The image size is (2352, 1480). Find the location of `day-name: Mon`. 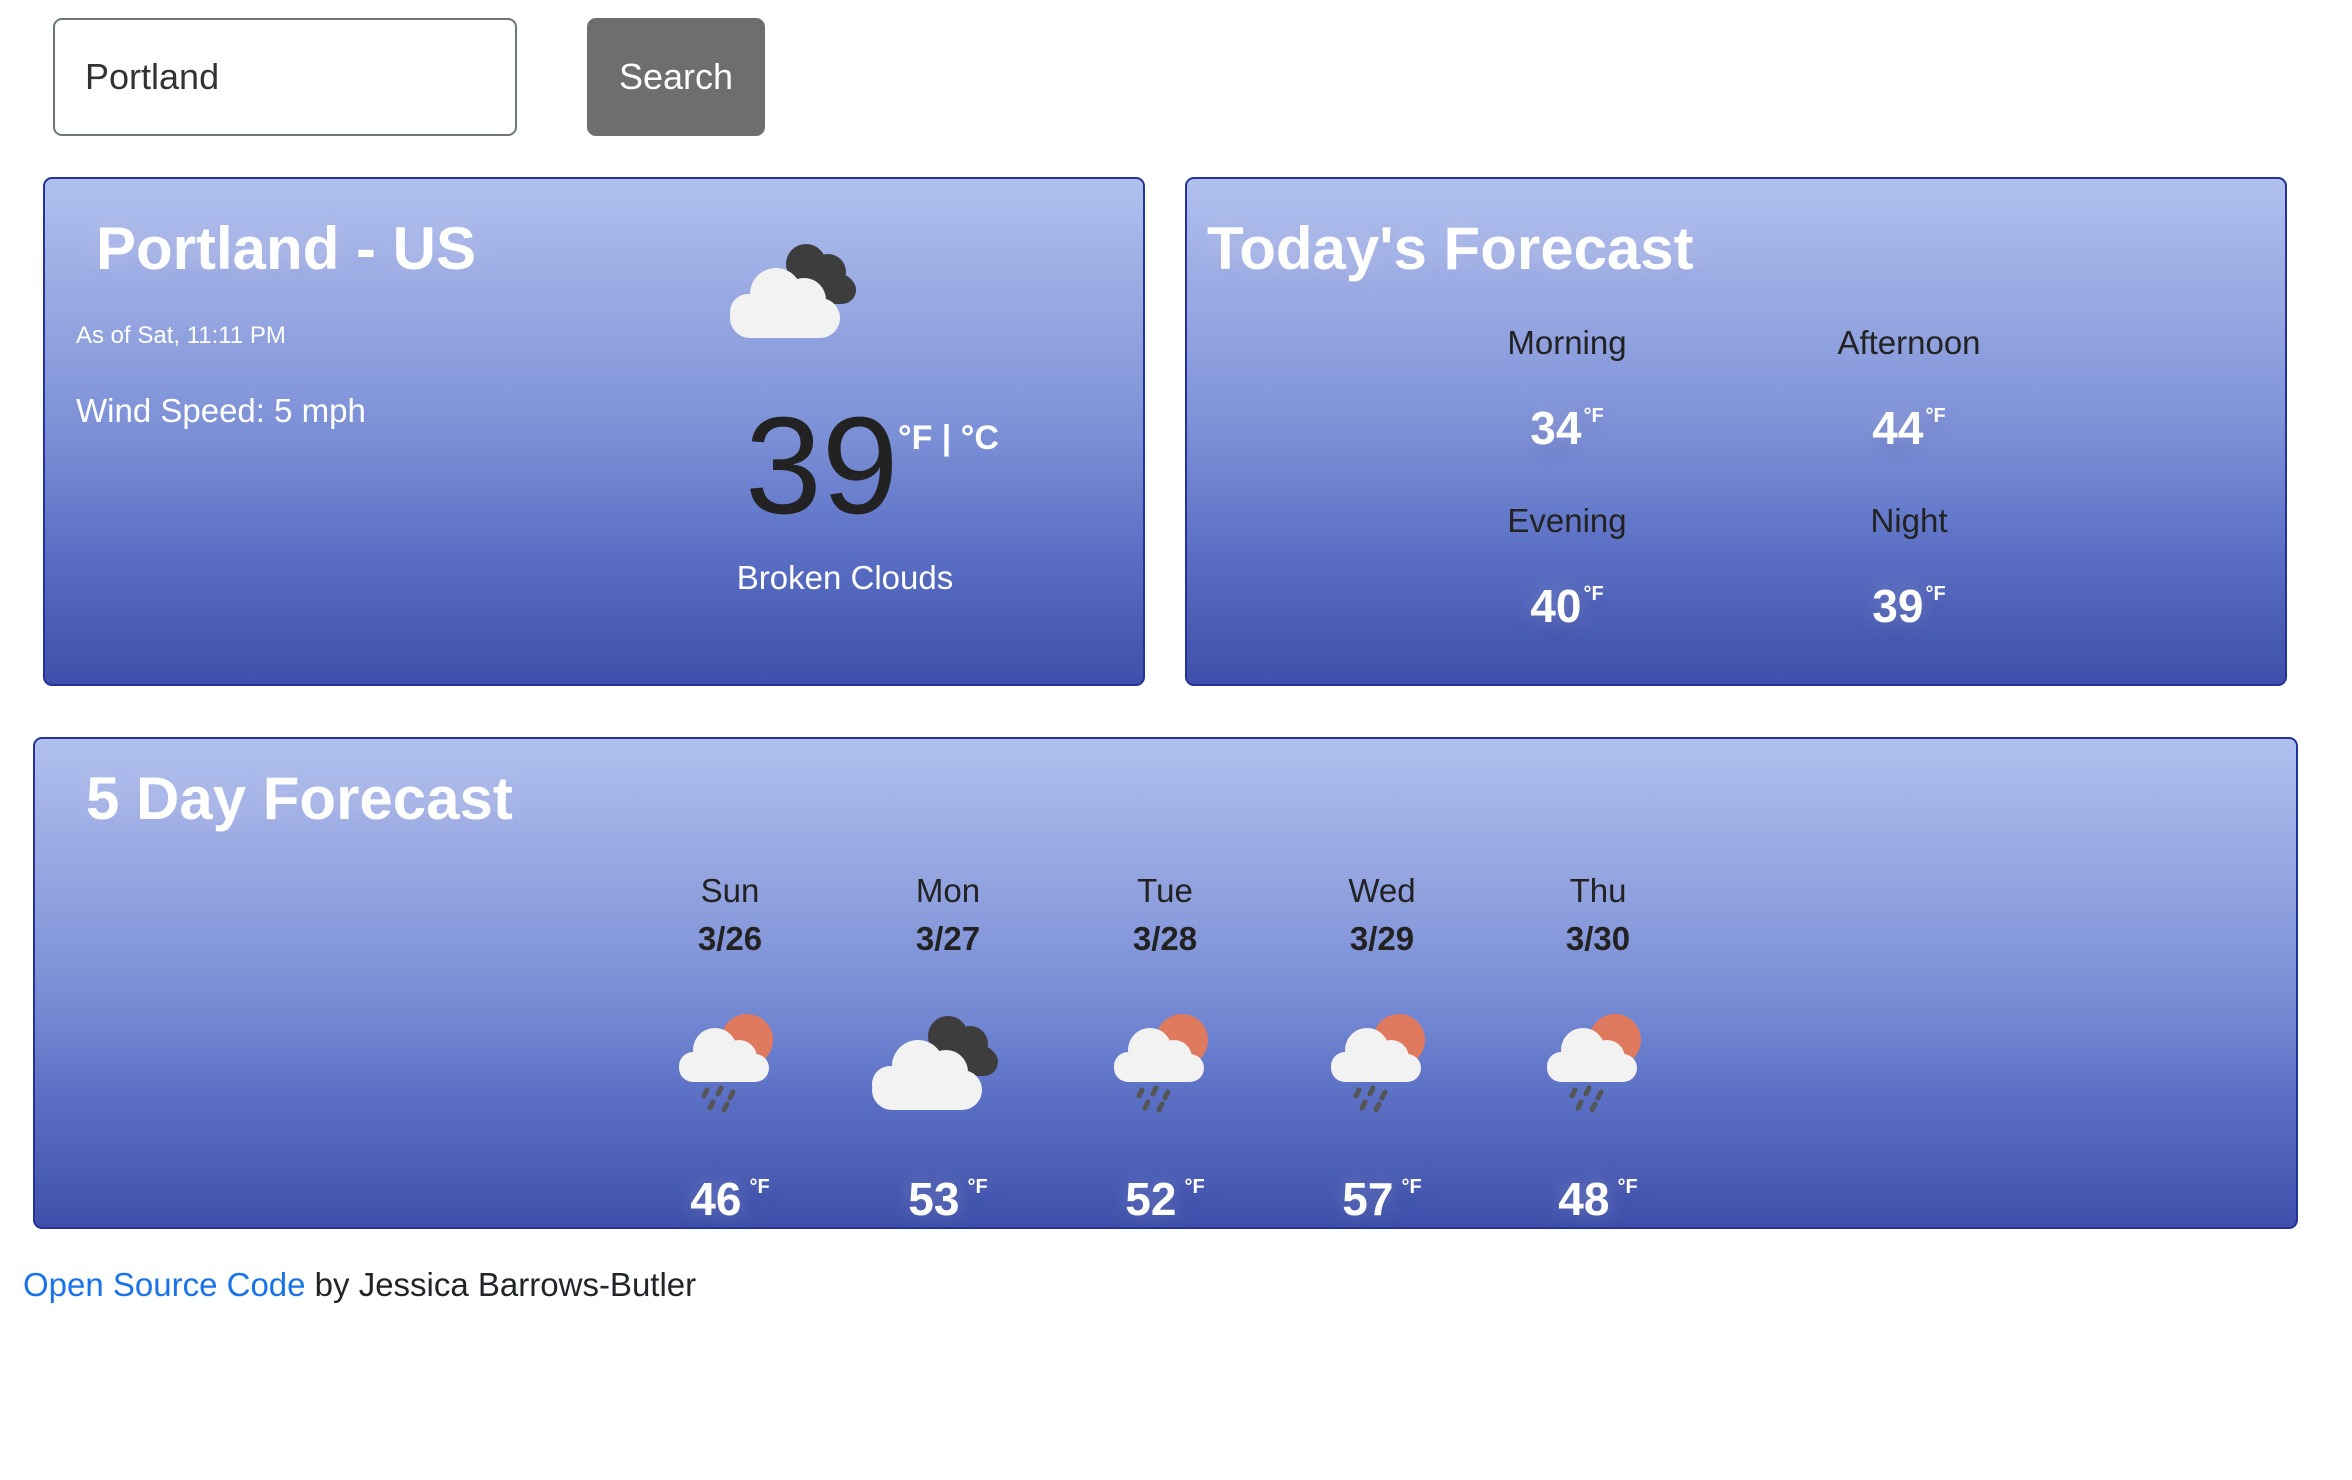

day-name: Mon is located at coordinates (948, 890).